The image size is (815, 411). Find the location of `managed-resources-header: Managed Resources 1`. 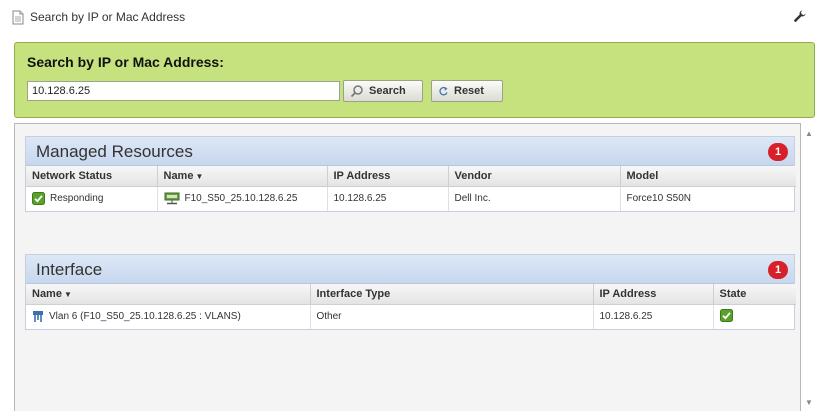

managed-resources-header: Managed Resources 1 is located at coordinates (410, 151).